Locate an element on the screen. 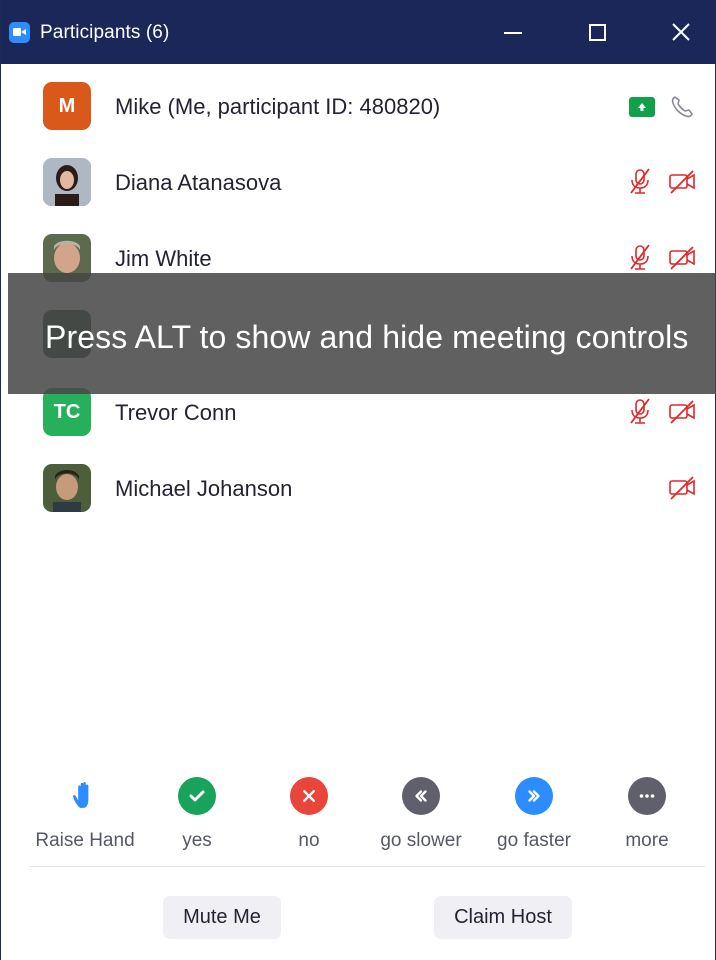 The width and height of the screenshot is (716, 960). more-dots-icon is located at coordinates (647, 796).